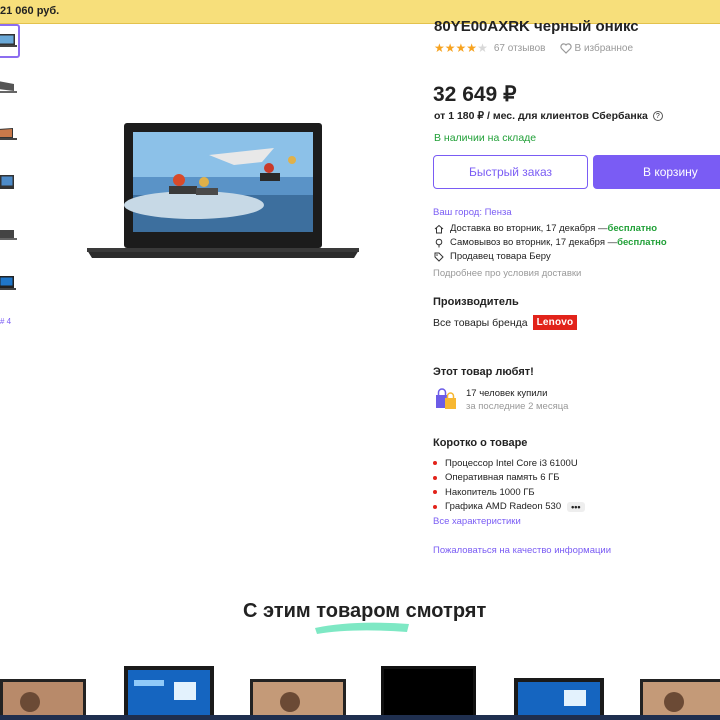 This screenshot has height=720, width=720. Describe the element at coordinates (509, 492) in the screenshot. I see `spec-item: Накопитель 1000 ГБ` at that location.